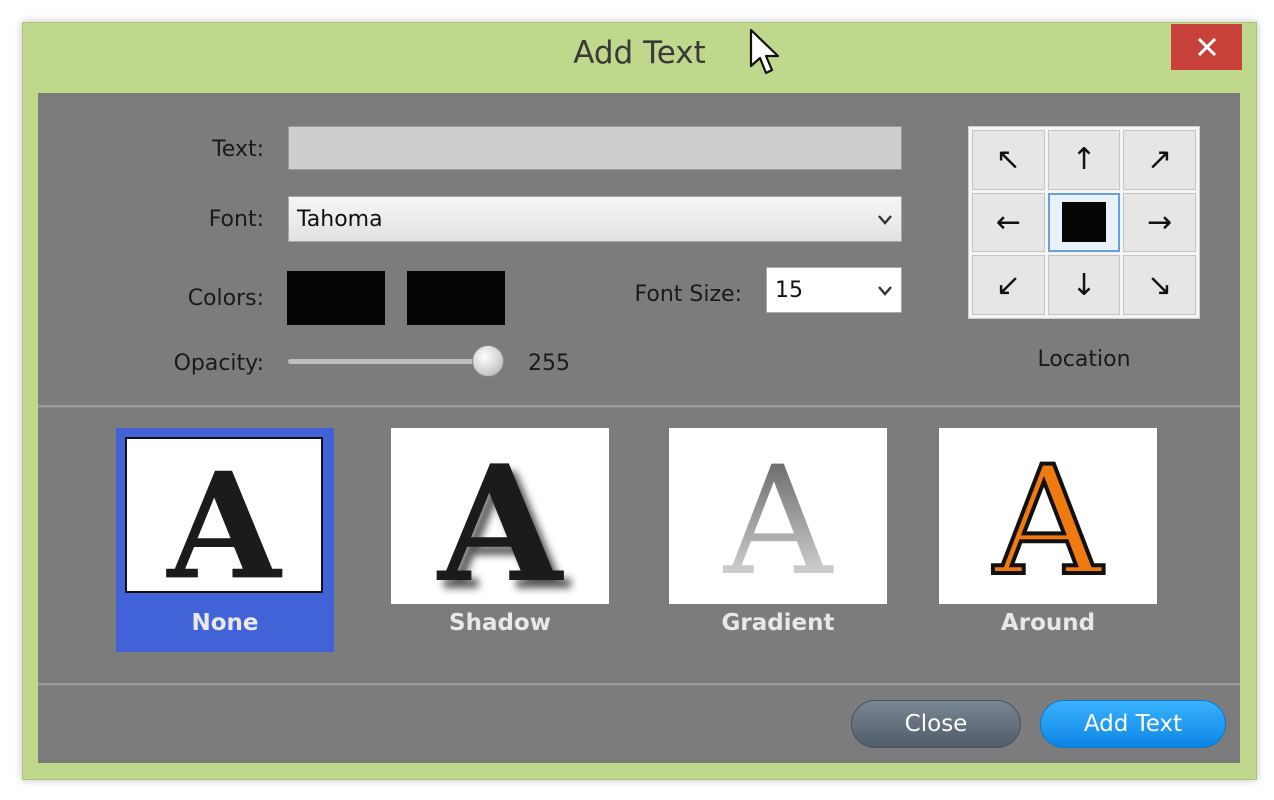 The height and width of the screenshot is (800, 1274). What do you see at coordinates (1008, 222) in the screenshot?
I see `arrow-left-icon: ←` at bounding box center [1008, 222].